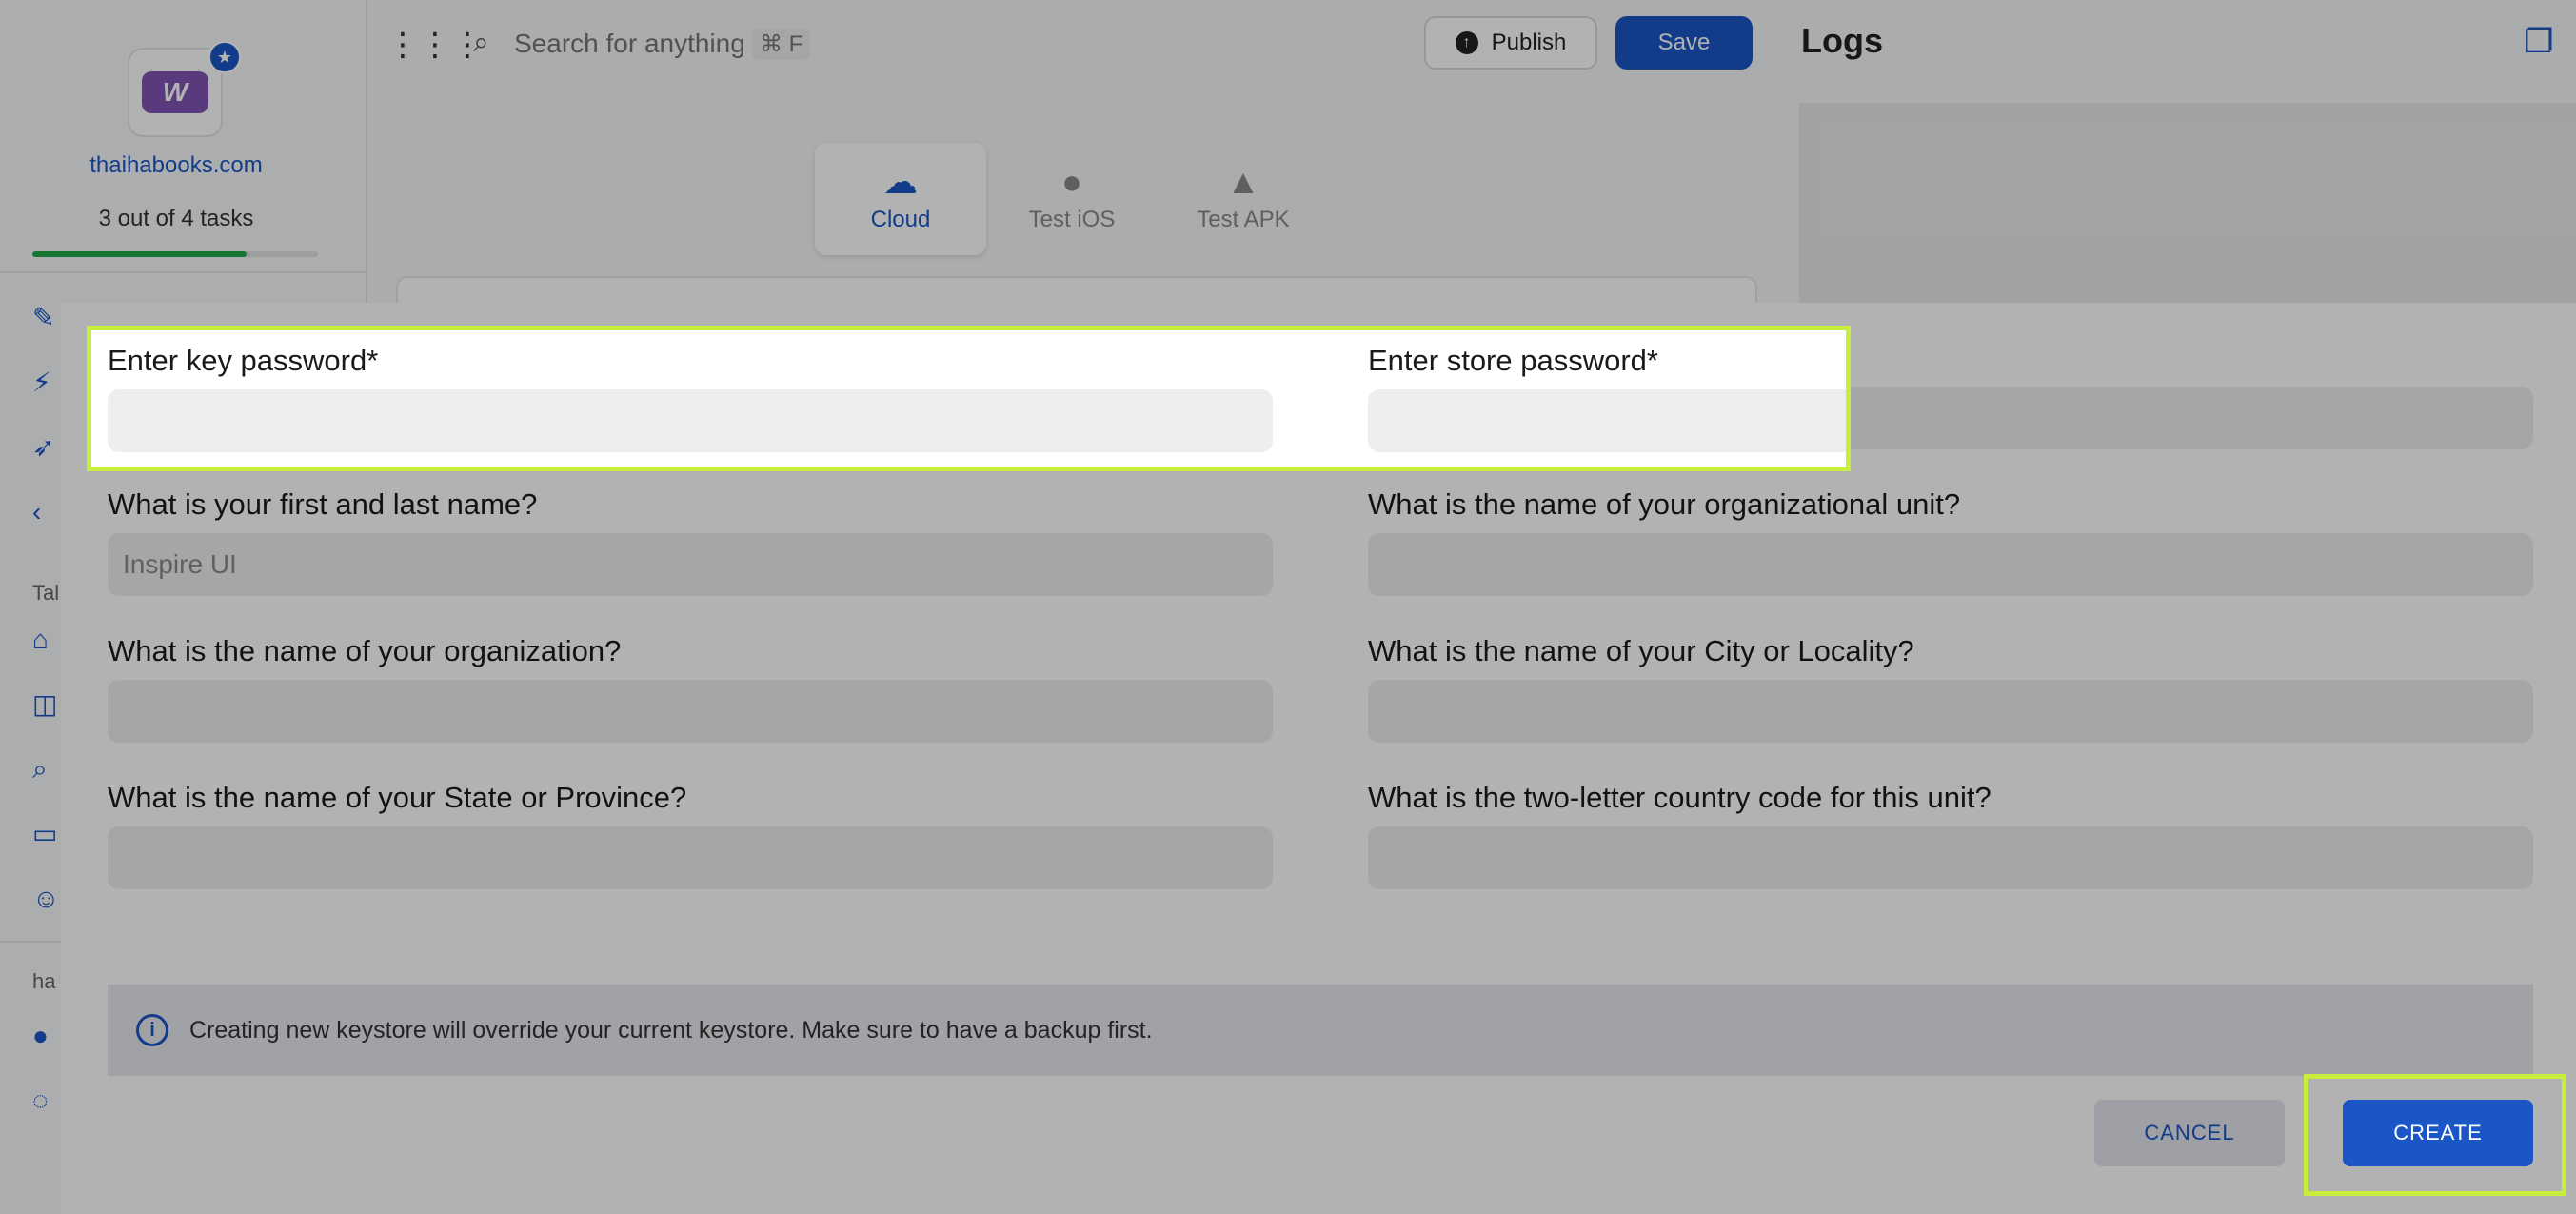 Image resolution: width=2576 pixels, height=1214 pixels. I want to click on store-password-label-highlighted: Enter store password*, so click(1513, 360).